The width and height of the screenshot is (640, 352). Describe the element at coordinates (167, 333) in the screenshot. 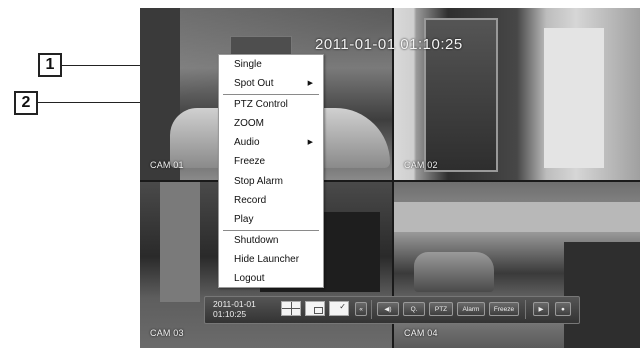

I see `camera-3-label: CAM 03` at that location.